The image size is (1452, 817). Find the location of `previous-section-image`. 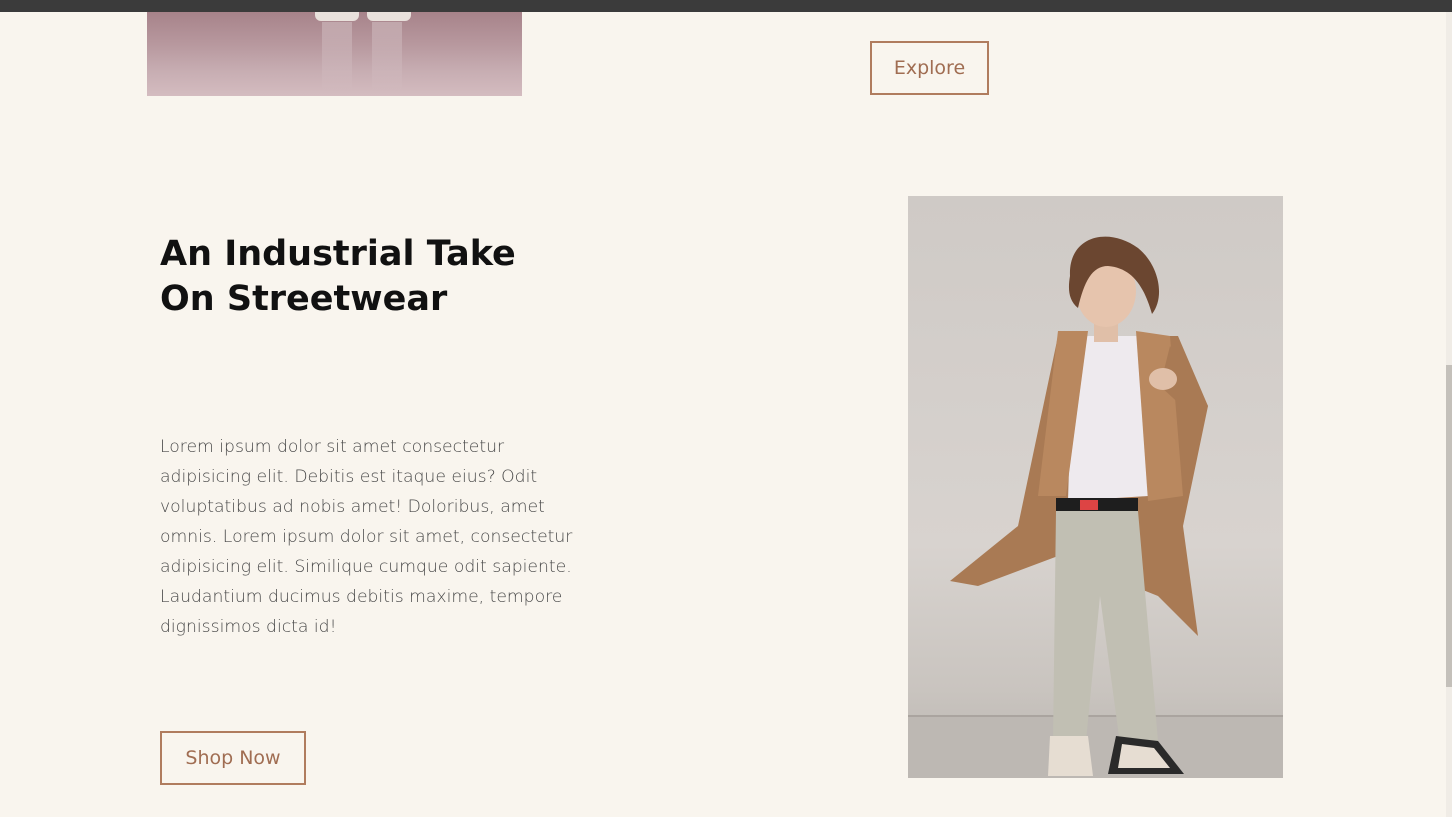

previous-section-image is located at coordinates (334, 54).